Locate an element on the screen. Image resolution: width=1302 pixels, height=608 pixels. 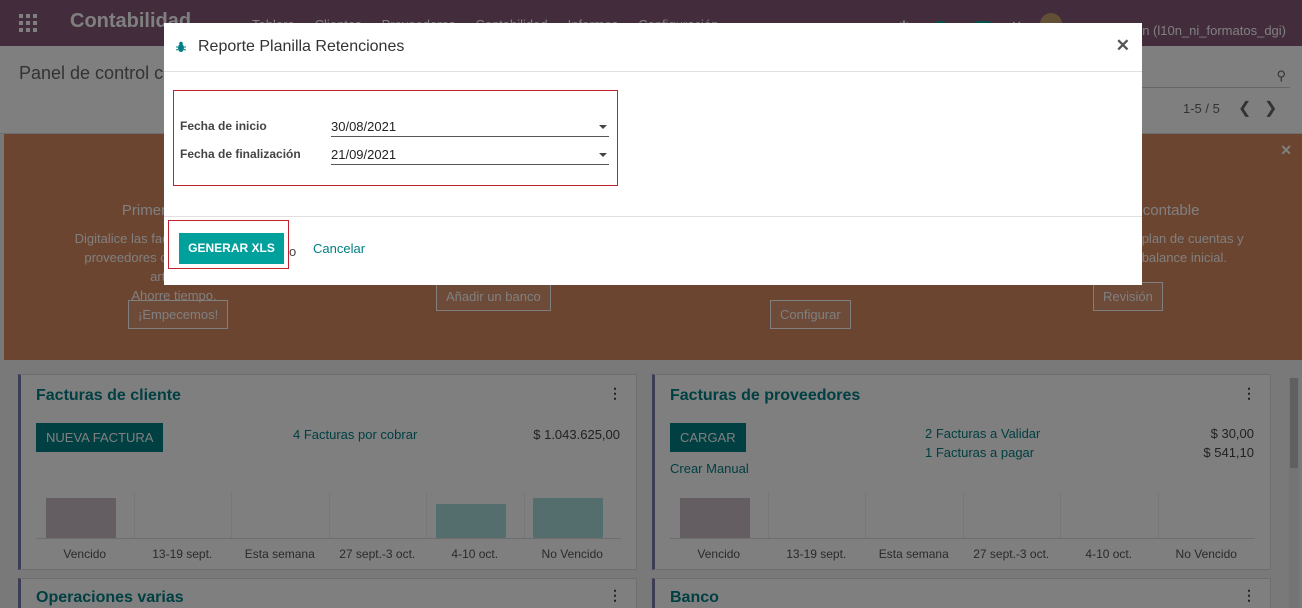
start-date-field: 30/08/2021 is located at coordinates (470, 126).